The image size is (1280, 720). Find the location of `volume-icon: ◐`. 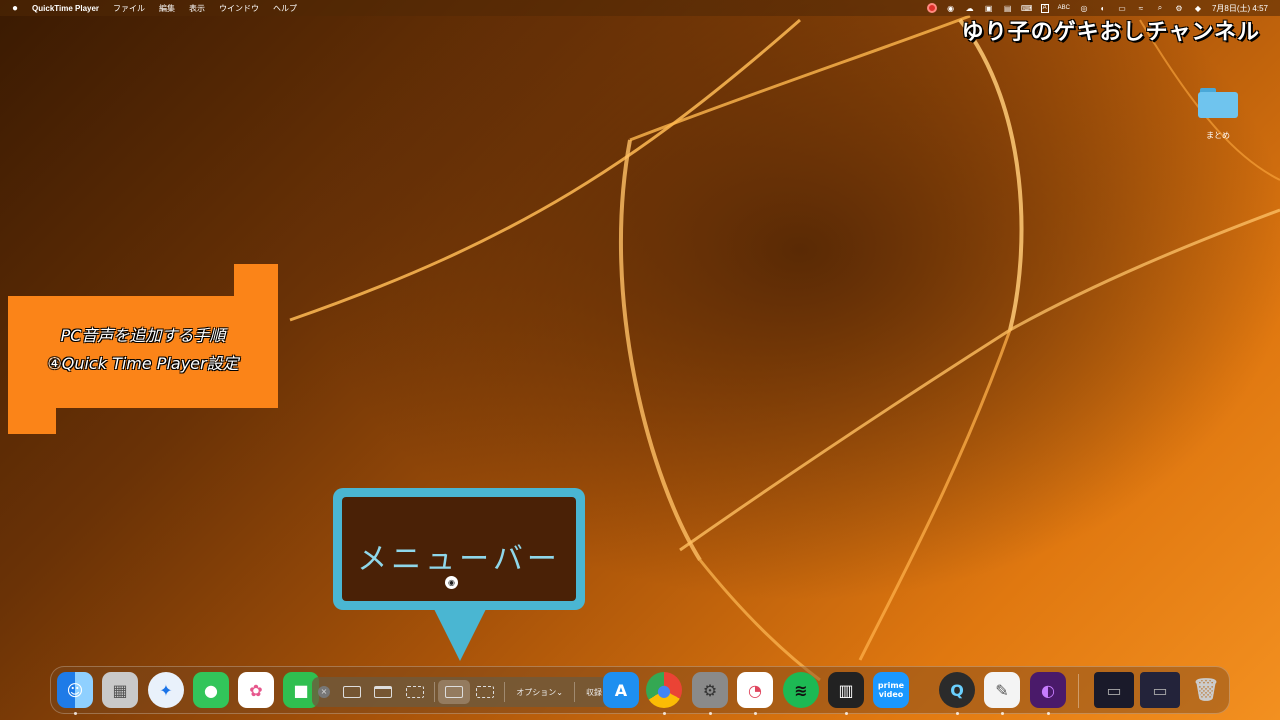

volume-icon: ◐ is located at coordinates (1103, 8).